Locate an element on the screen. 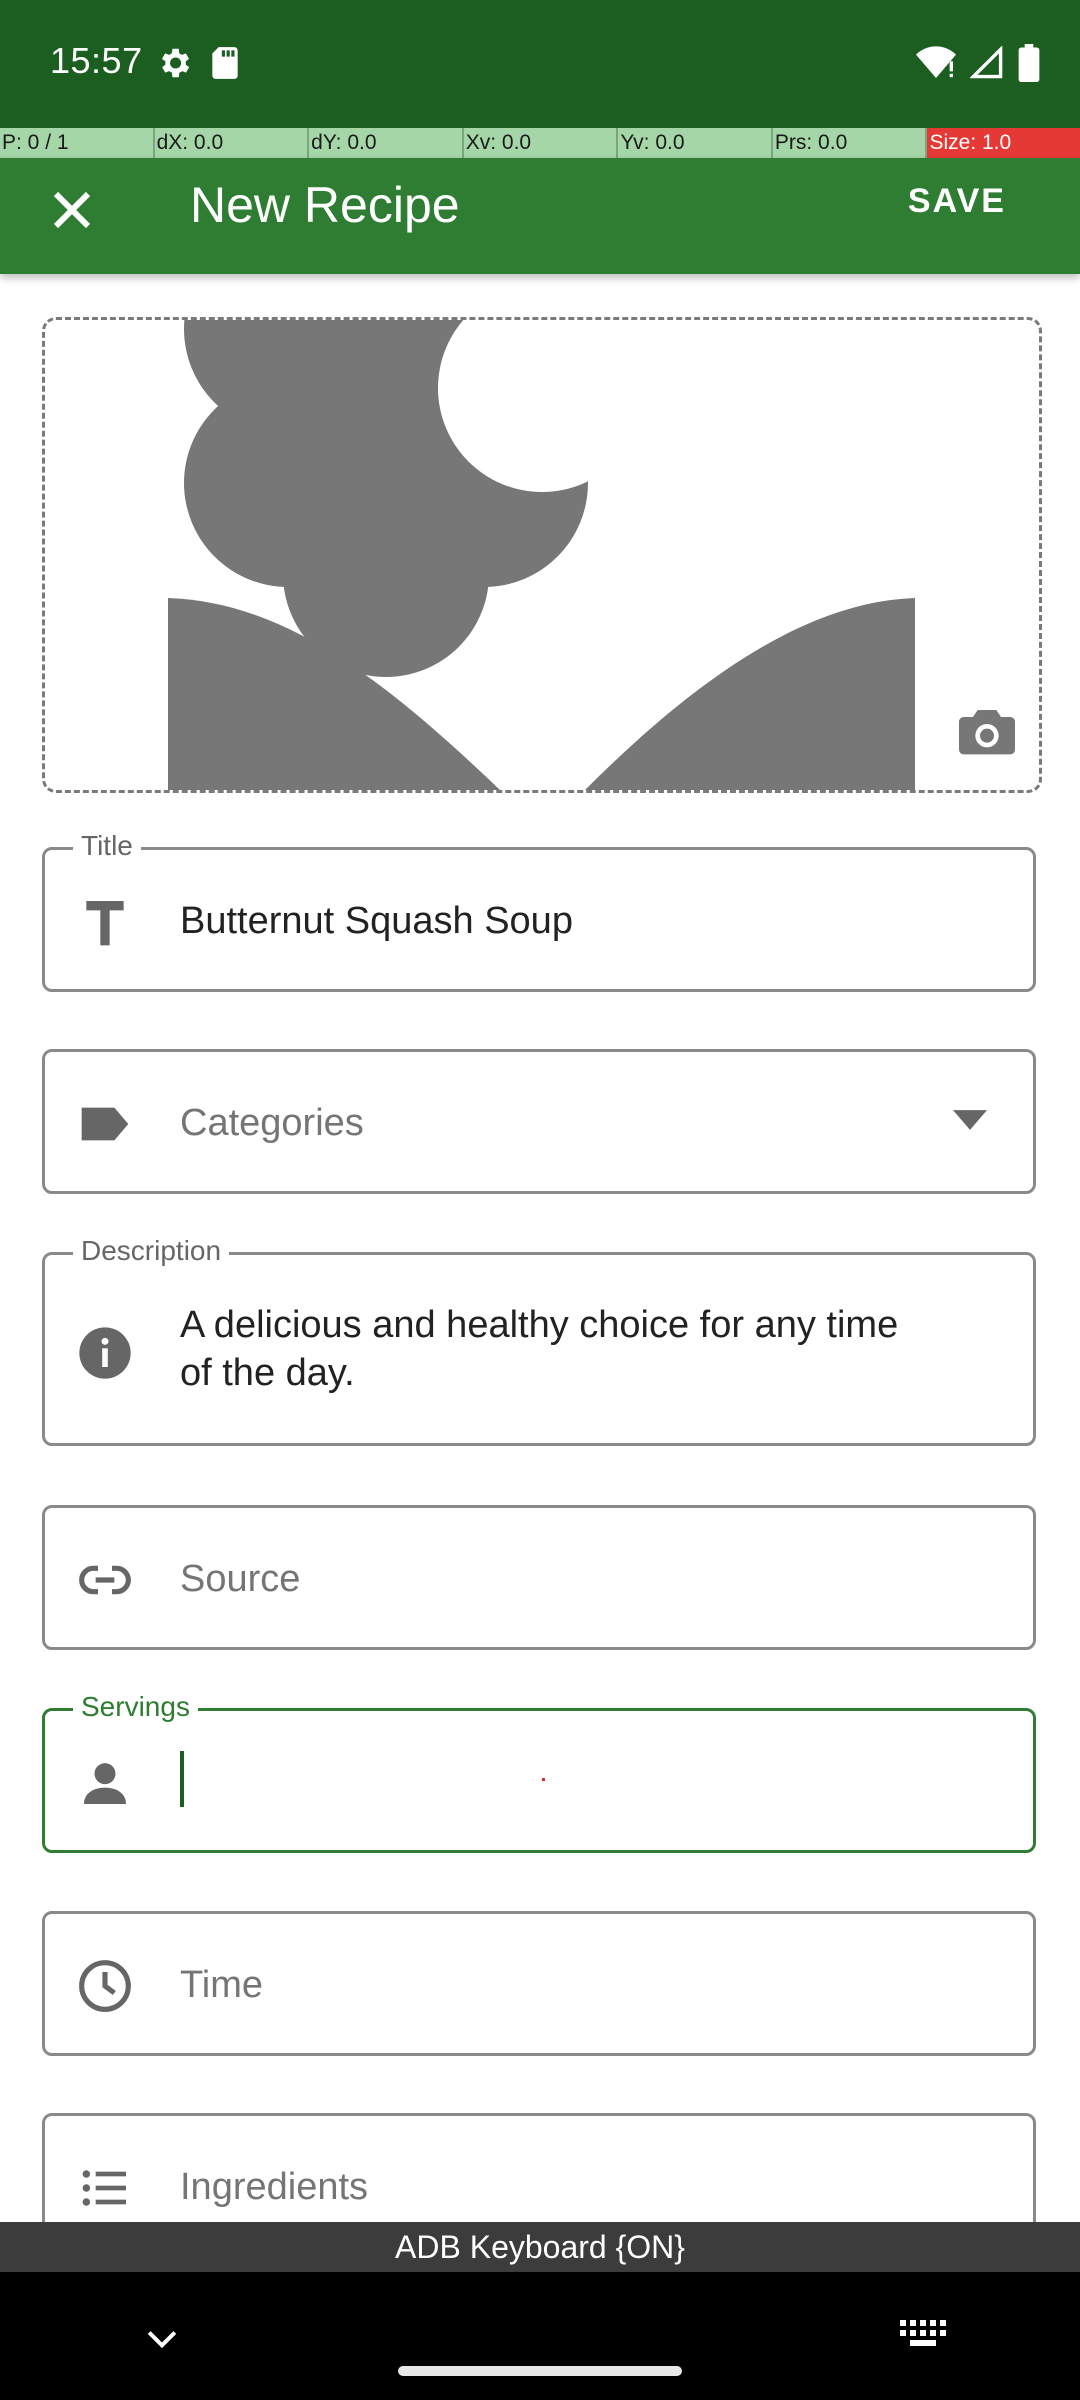  categories-select: Categories is located at coordinates (272, 1123).